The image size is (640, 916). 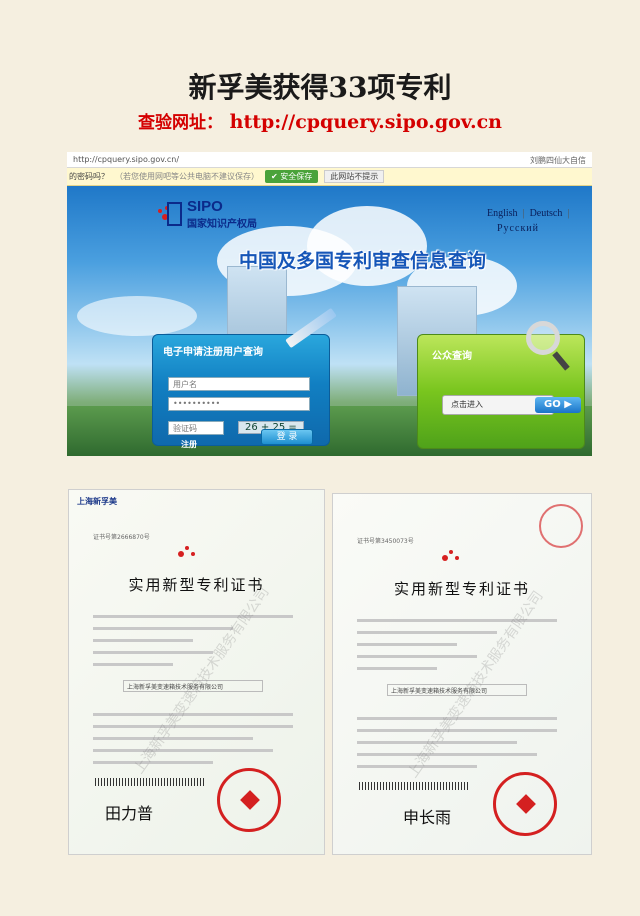 I want to click on right-panel-title: 公众查询, so click(x=452, y=356).